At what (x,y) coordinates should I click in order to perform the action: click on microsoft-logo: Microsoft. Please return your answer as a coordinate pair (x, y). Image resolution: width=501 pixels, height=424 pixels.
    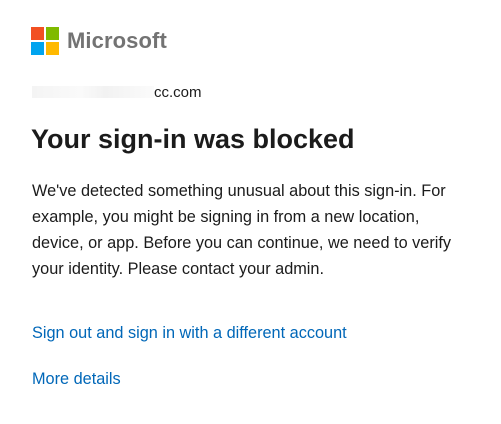
    Looking at the image, I should click on (99, 41).